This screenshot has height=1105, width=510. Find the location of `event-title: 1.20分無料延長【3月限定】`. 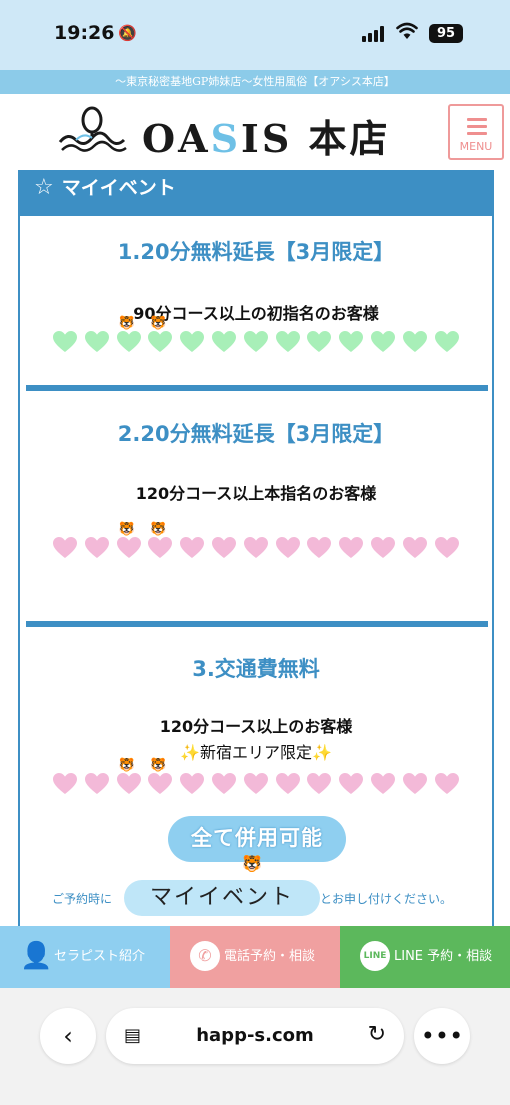

event-title: 1.20分無料延長【3月限定】 is located at coordinates (256, 252).